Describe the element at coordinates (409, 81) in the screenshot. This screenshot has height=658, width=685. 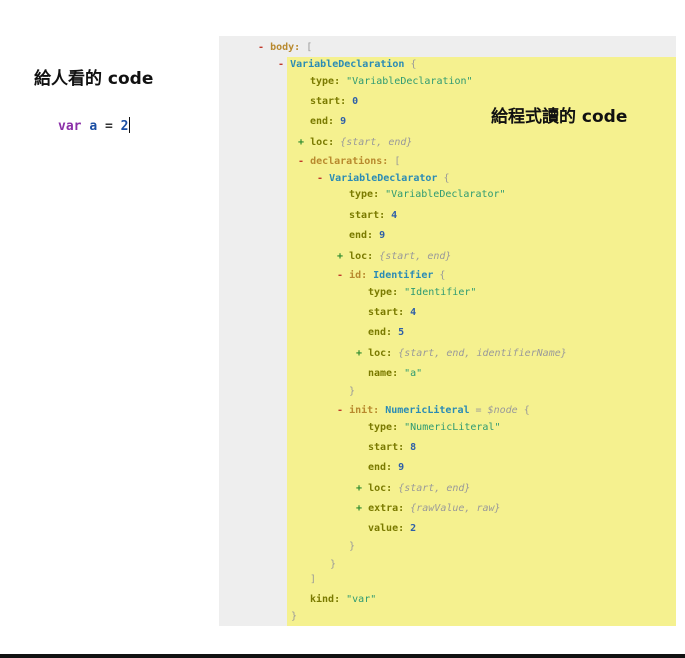
I see `tree-value: "VariableDeclaration"` at that location.